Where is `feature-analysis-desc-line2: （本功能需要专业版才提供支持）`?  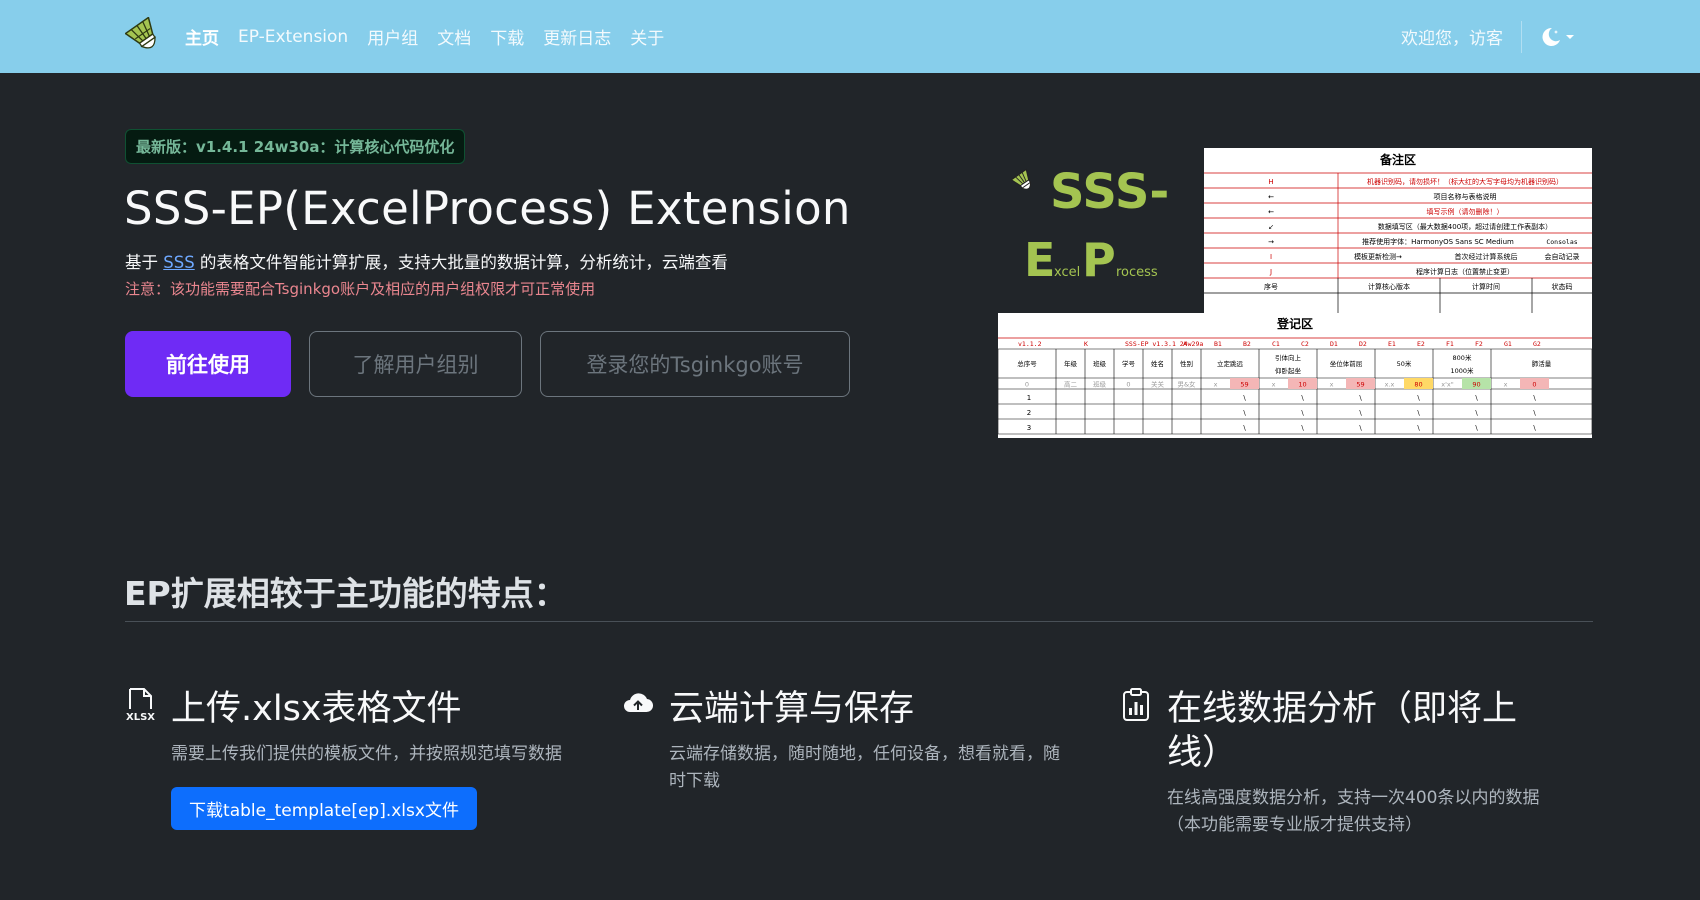
feature-analysis-desc-line2: （本功能需要专业版才提供支持） is located at coordinates (1294, 825).